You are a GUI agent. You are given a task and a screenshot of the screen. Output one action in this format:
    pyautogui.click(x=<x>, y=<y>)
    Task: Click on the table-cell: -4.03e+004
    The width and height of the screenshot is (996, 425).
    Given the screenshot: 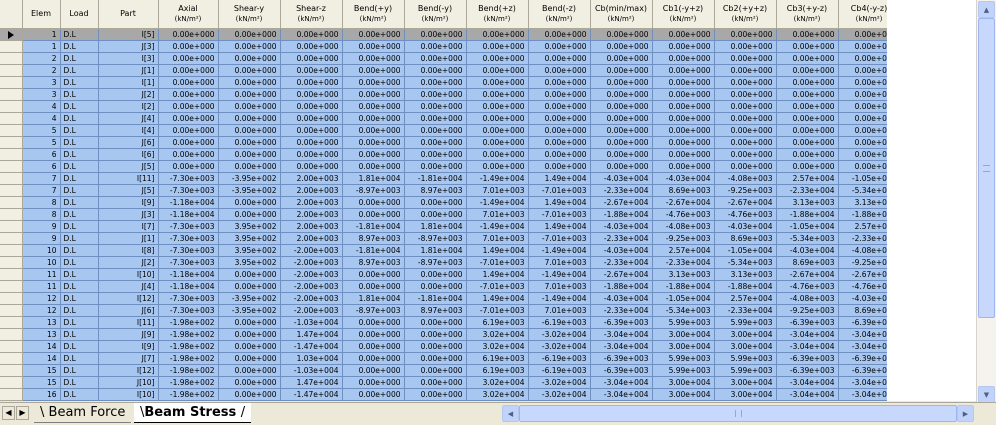 What is the action you would take?
    pyautogui.click(x=621, y=178)
    